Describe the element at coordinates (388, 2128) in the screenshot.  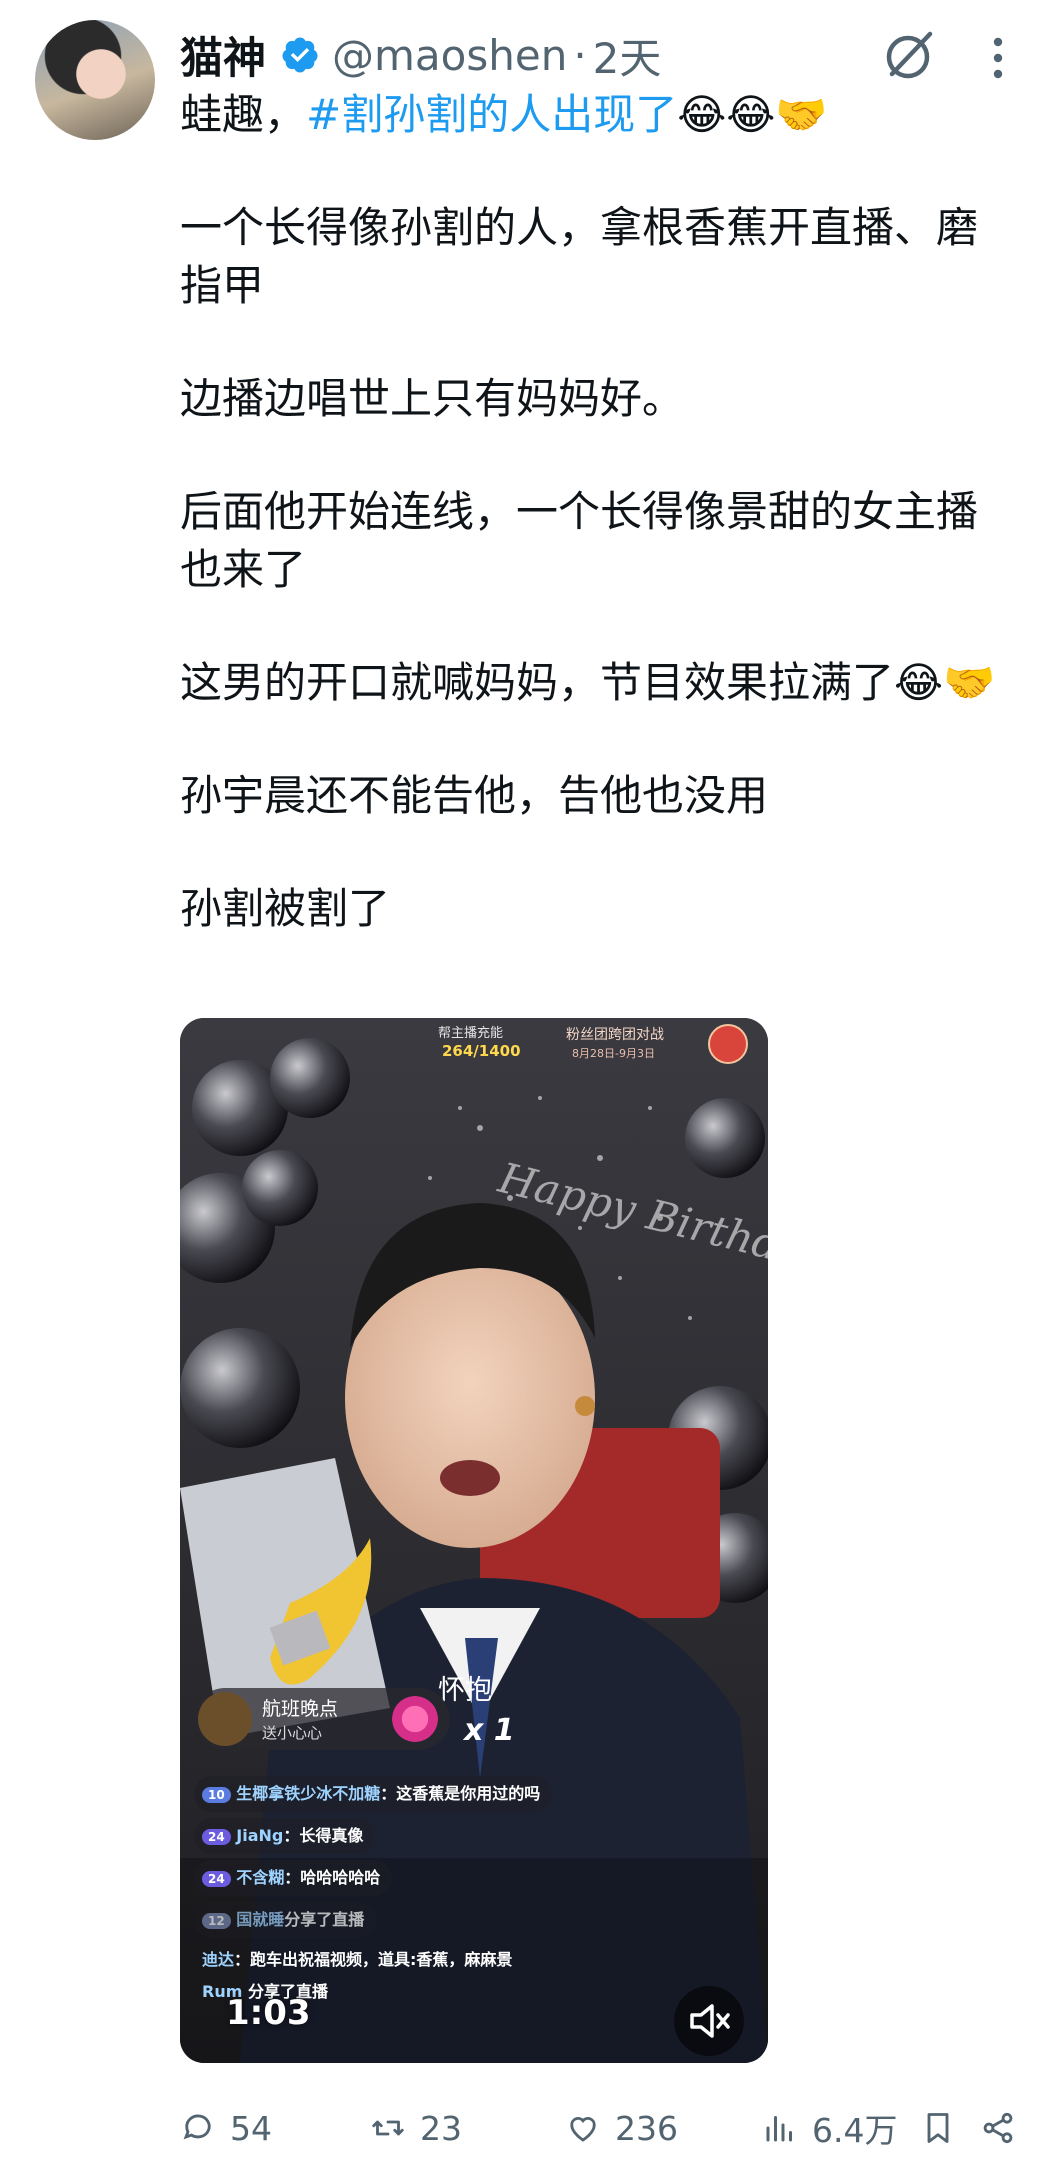
I see `repost-icon` at that location.